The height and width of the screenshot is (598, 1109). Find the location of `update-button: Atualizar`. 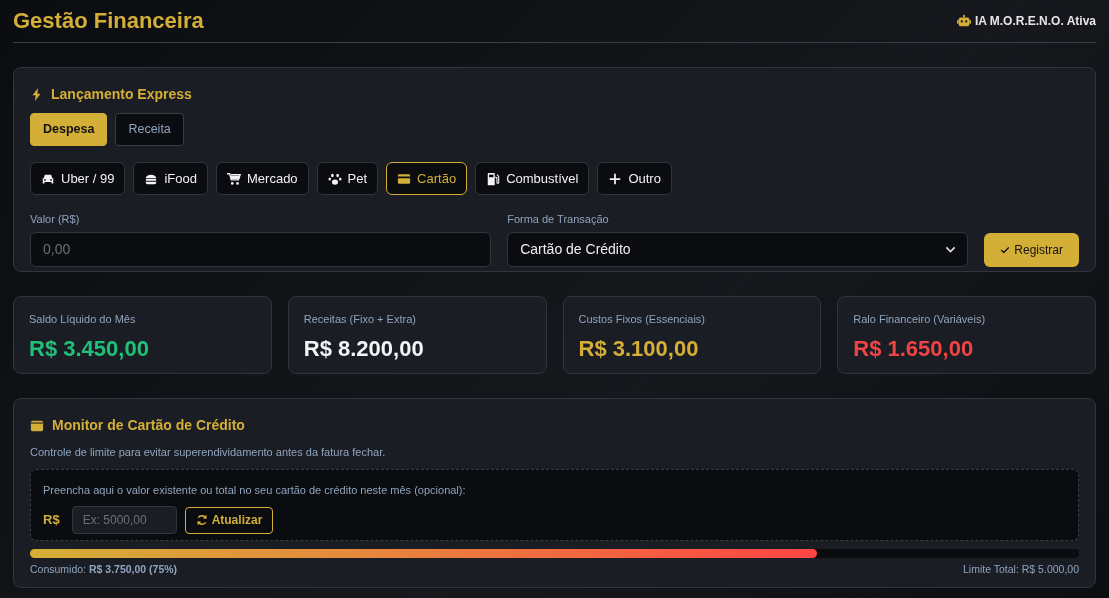

update-button: Atualizar is located at coordinates (229, 520).